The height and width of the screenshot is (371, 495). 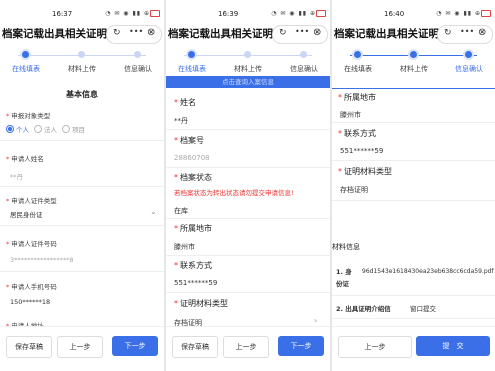 I want to click on id-type-label: * 申请人证件类型, so click(x=31, y=200).